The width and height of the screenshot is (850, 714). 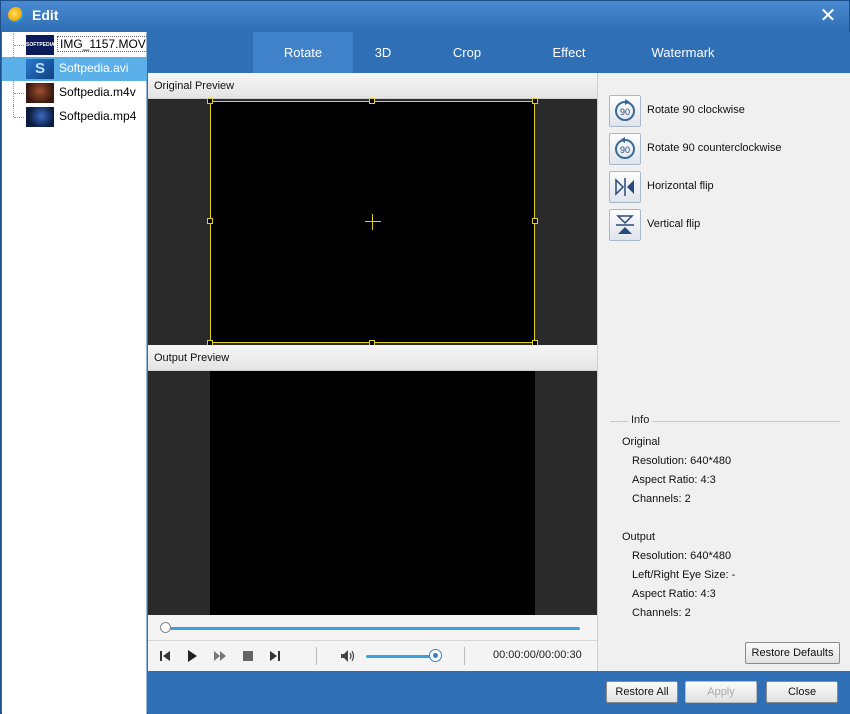 I want to click on next-icon, so click(x=275, y=656).